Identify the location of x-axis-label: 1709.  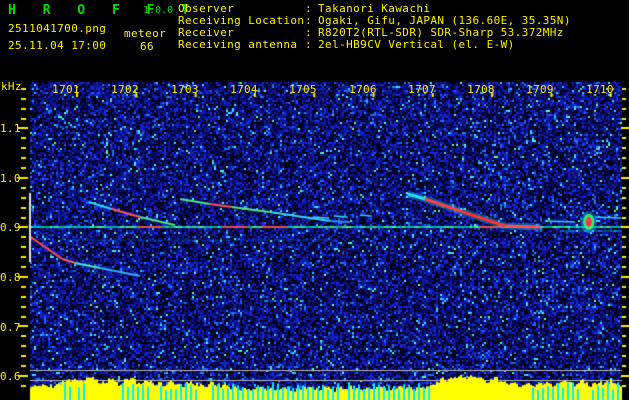
(540, 89).